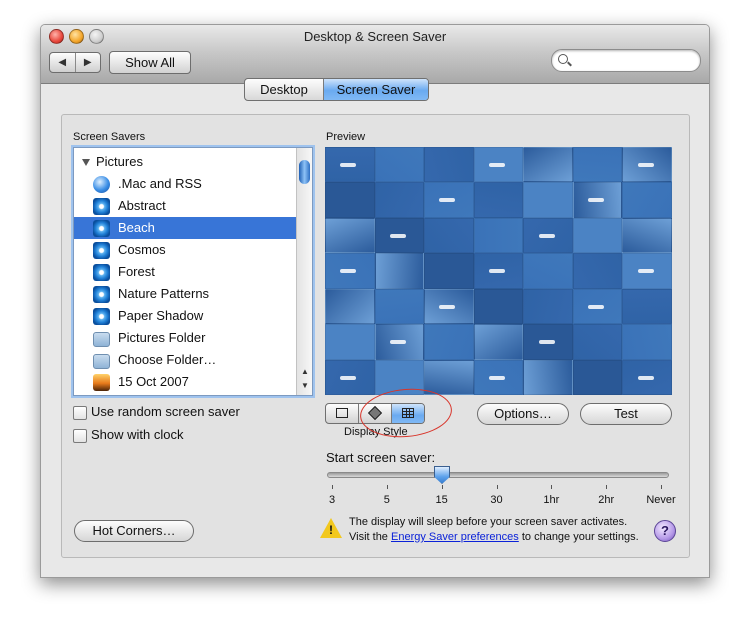  I want to click on list-item-pictures-folder: Pictures Folder, so click(185, 338).